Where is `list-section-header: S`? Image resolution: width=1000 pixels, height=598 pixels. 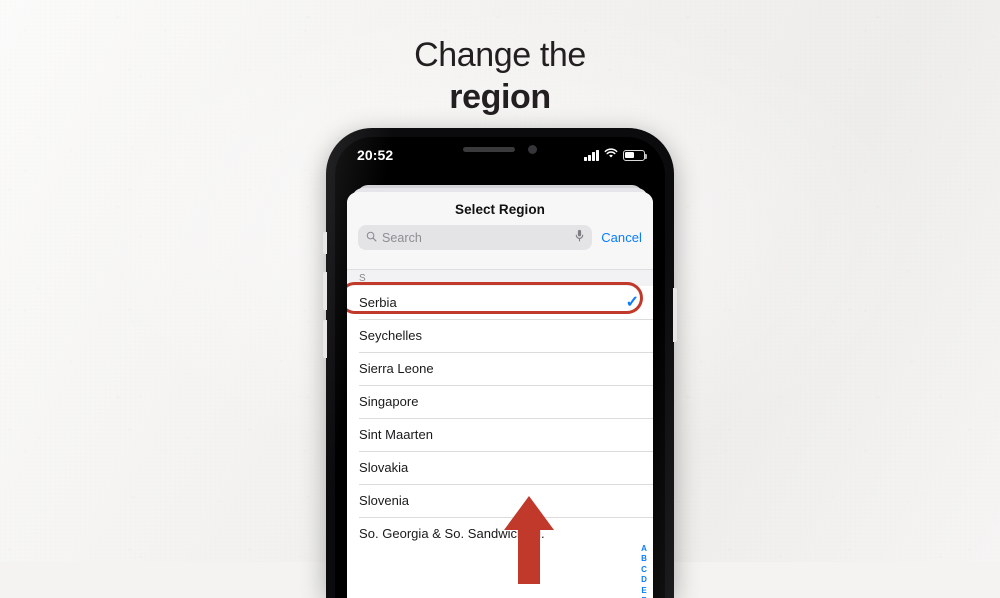
list-section-header: S is located at coordinates (500, 277).